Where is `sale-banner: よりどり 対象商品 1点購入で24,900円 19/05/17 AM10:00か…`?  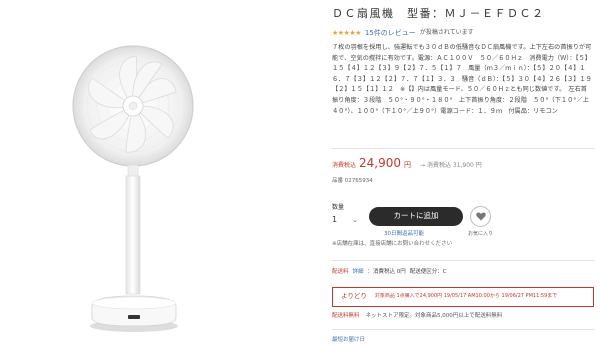 sale-banner: よりどり 対象商品 1点購入で24,900円 19/05/17 AM10:00か… is located at coordinates (463, 297).